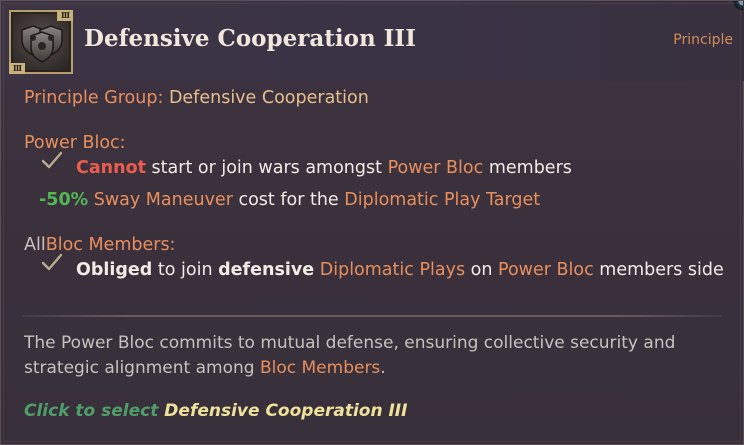  What do you see at coordinates (703, 40) in the screenshot?
I see `principle-type-label: Principle` at bounding box center [703, 40].